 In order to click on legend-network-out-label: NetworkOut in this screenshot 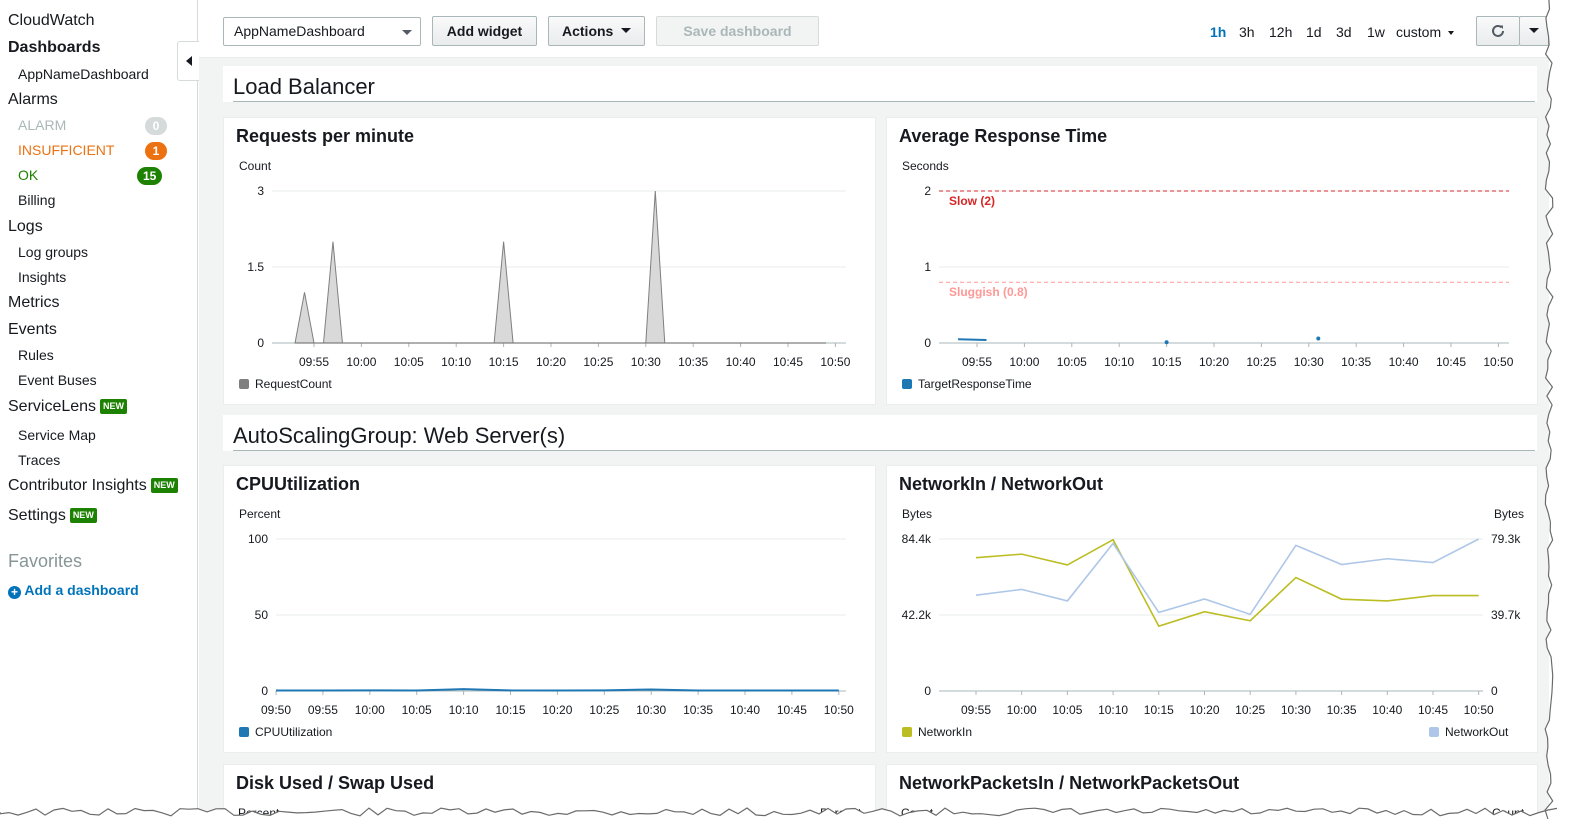, I will do `click(1477, 732)`.